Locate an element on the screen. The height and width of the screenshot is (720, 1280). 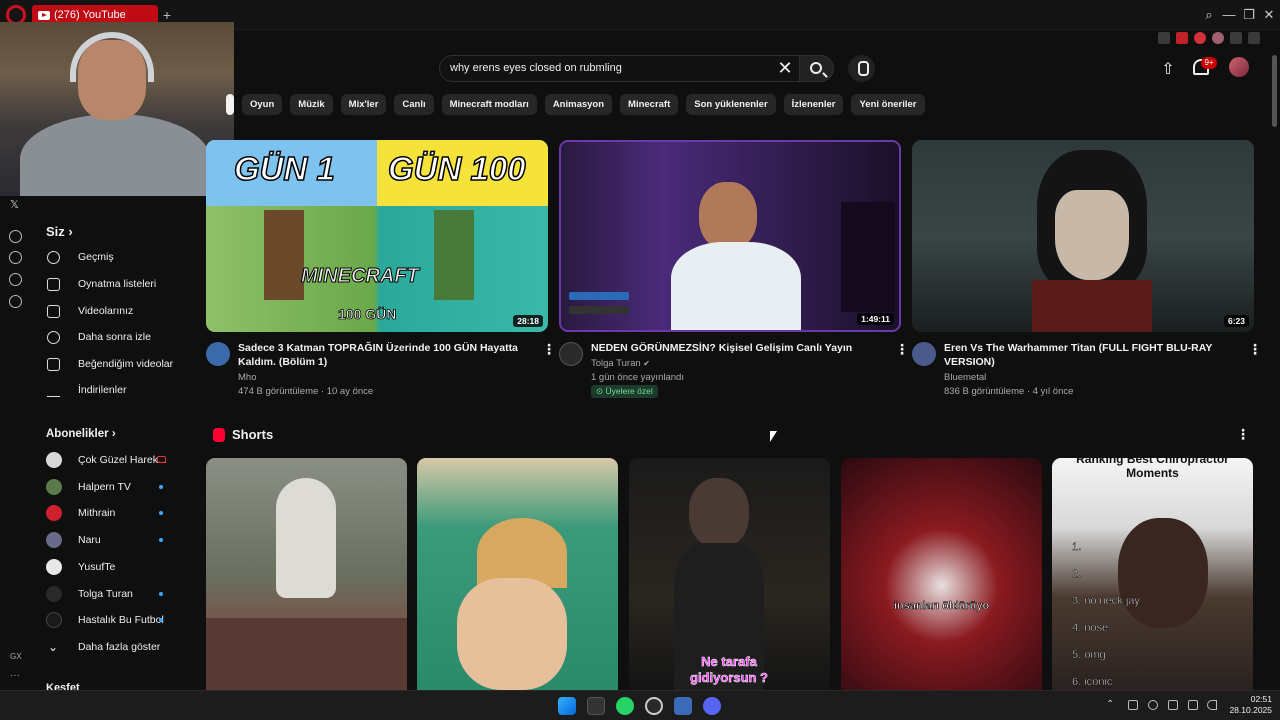
ranking-item: 5. omg is located at coordinates (1089, 655).